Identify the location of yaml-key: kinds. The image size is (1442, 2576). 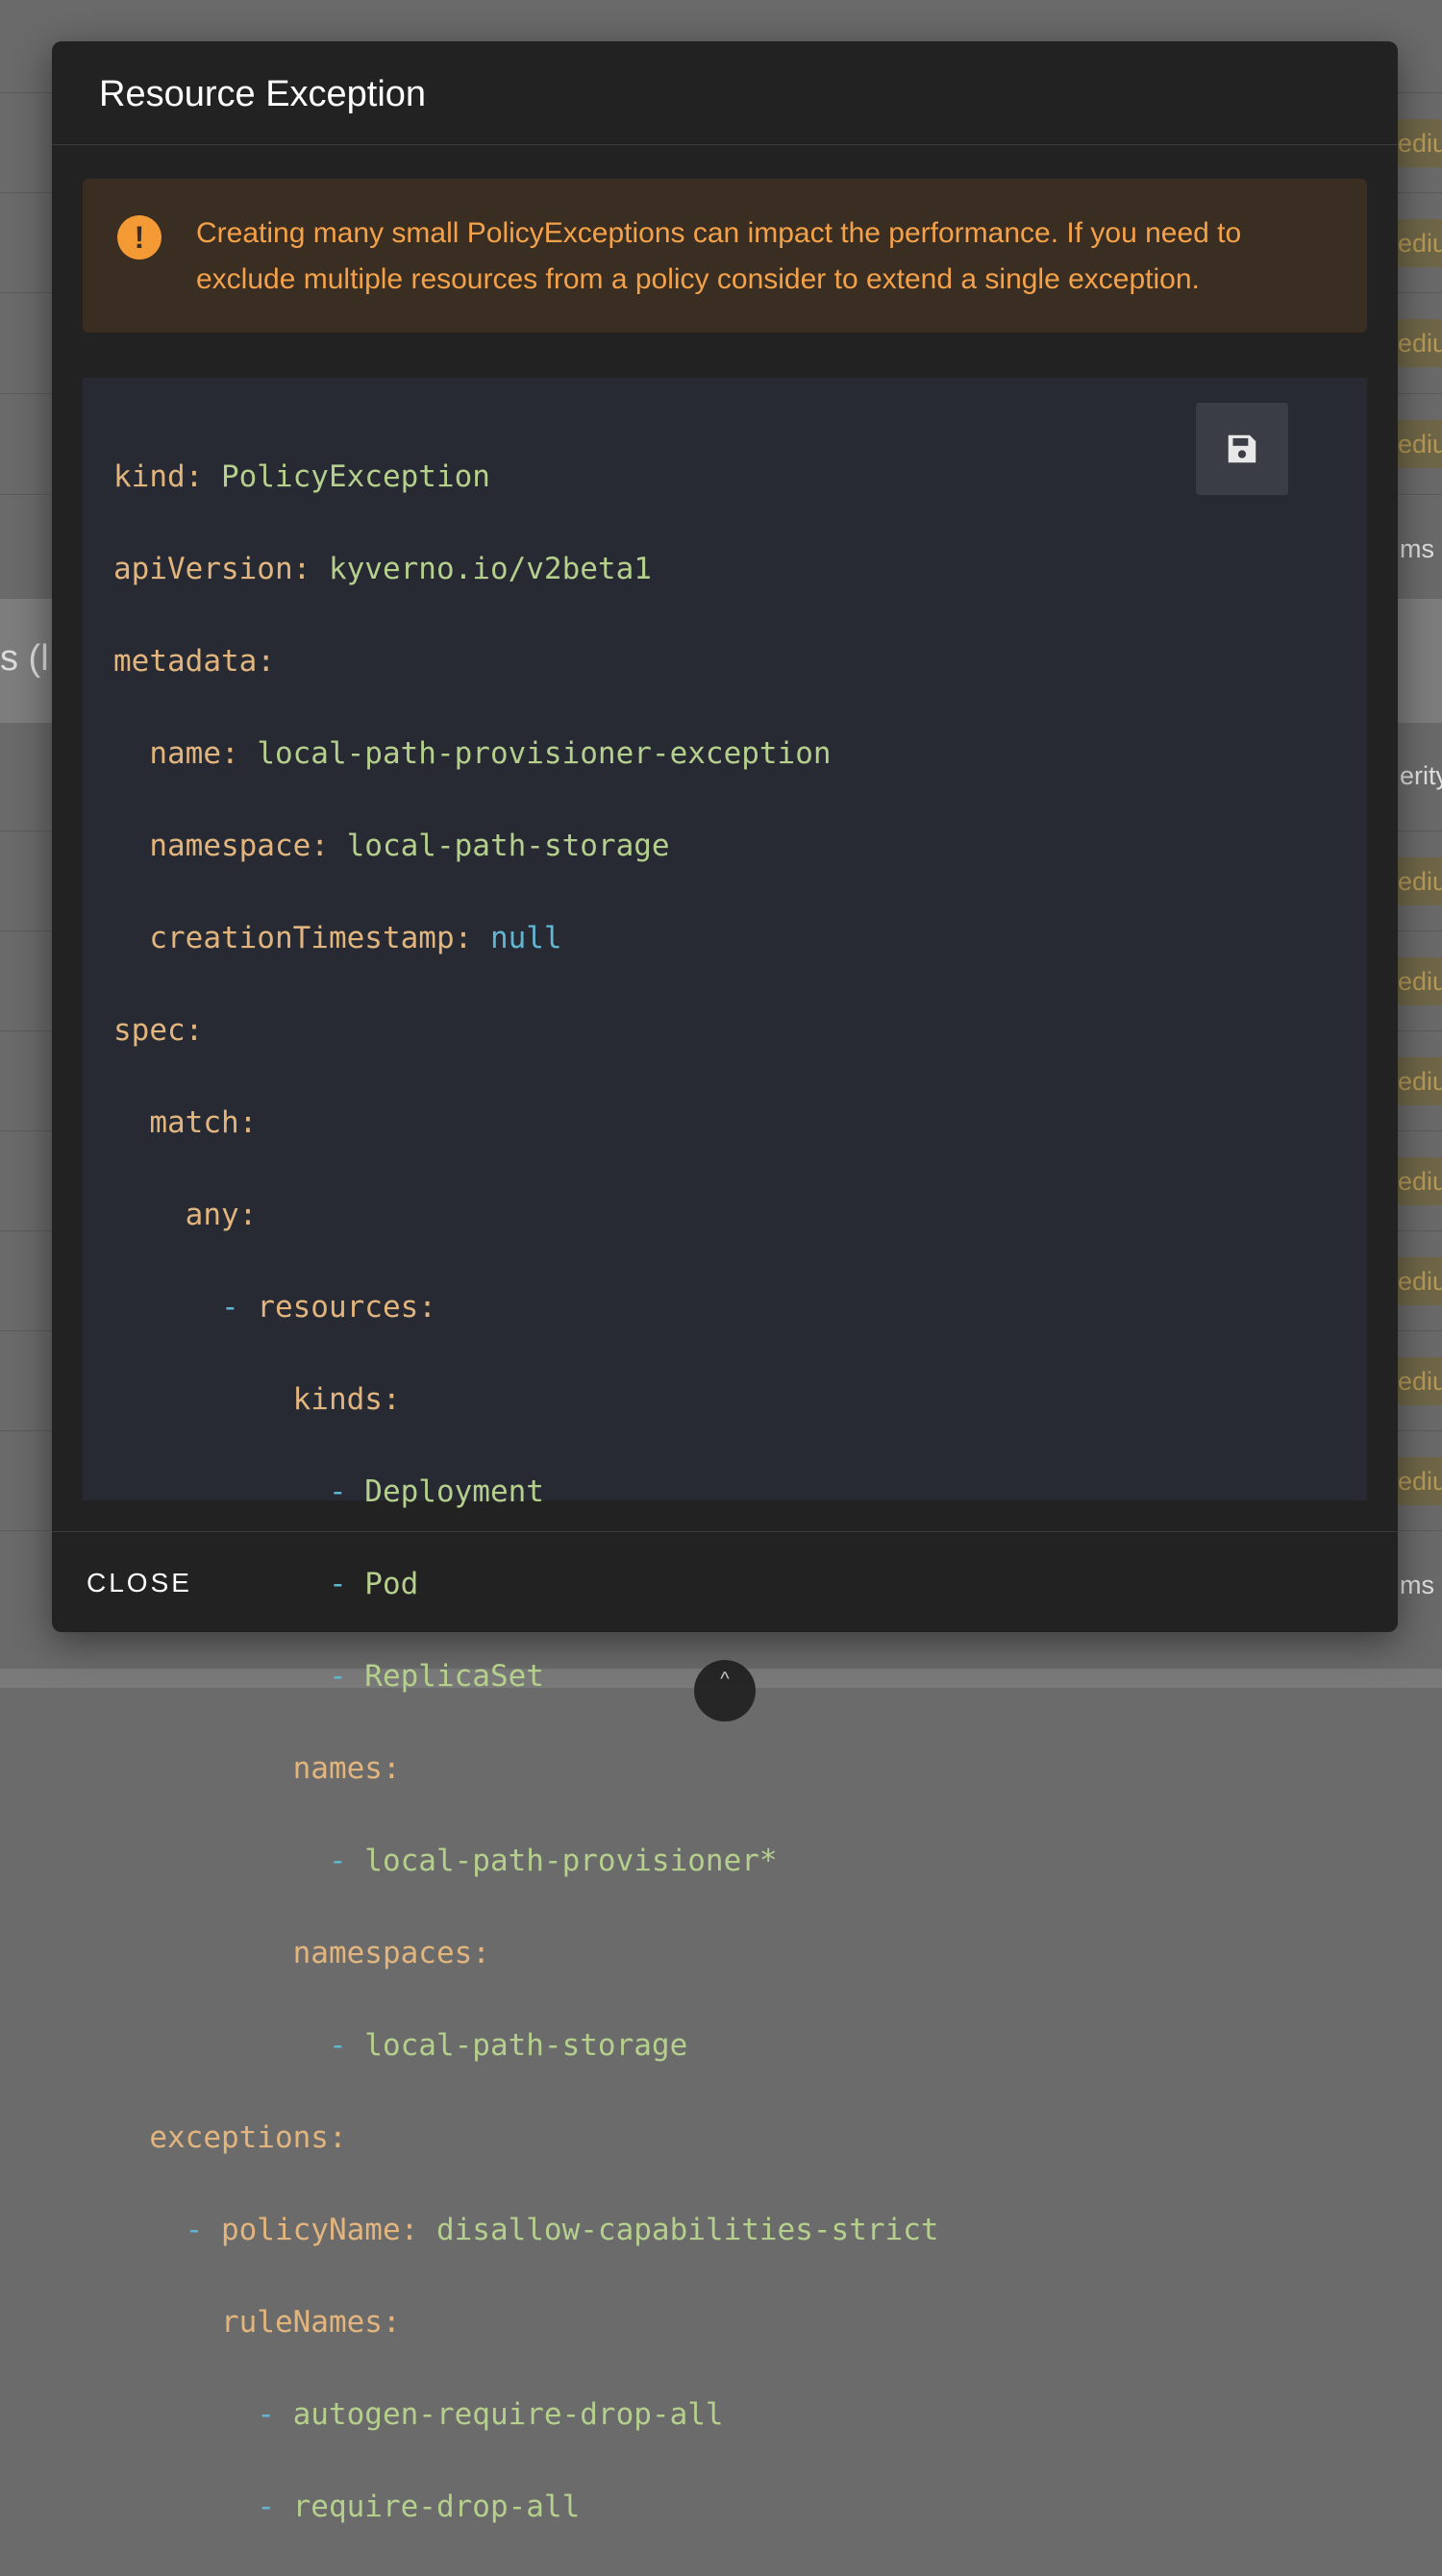
(337, 1399).